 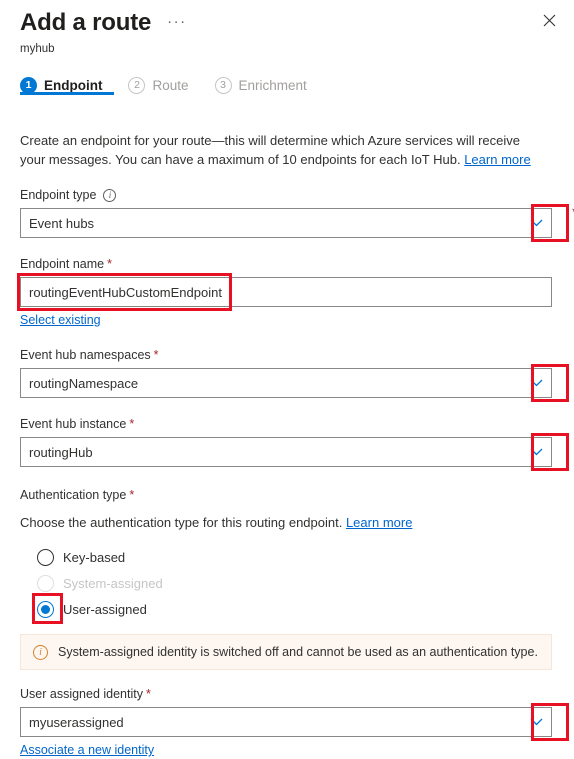 I want to click on tab-route-label: Route, so click(x=170, y=85).